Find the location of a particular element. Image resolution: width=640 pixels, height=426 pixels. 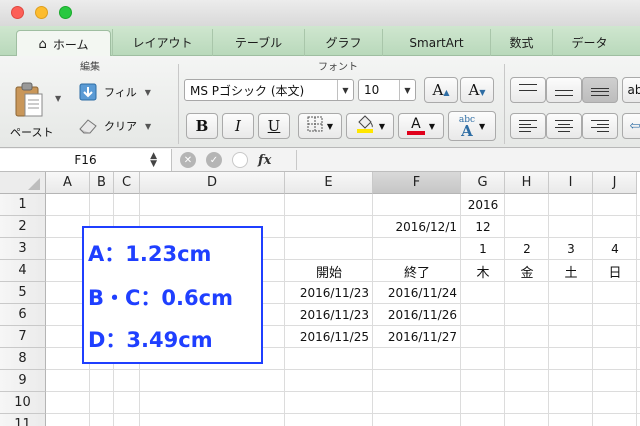

font-group-label: フォント is located at coordinates (338, 67).